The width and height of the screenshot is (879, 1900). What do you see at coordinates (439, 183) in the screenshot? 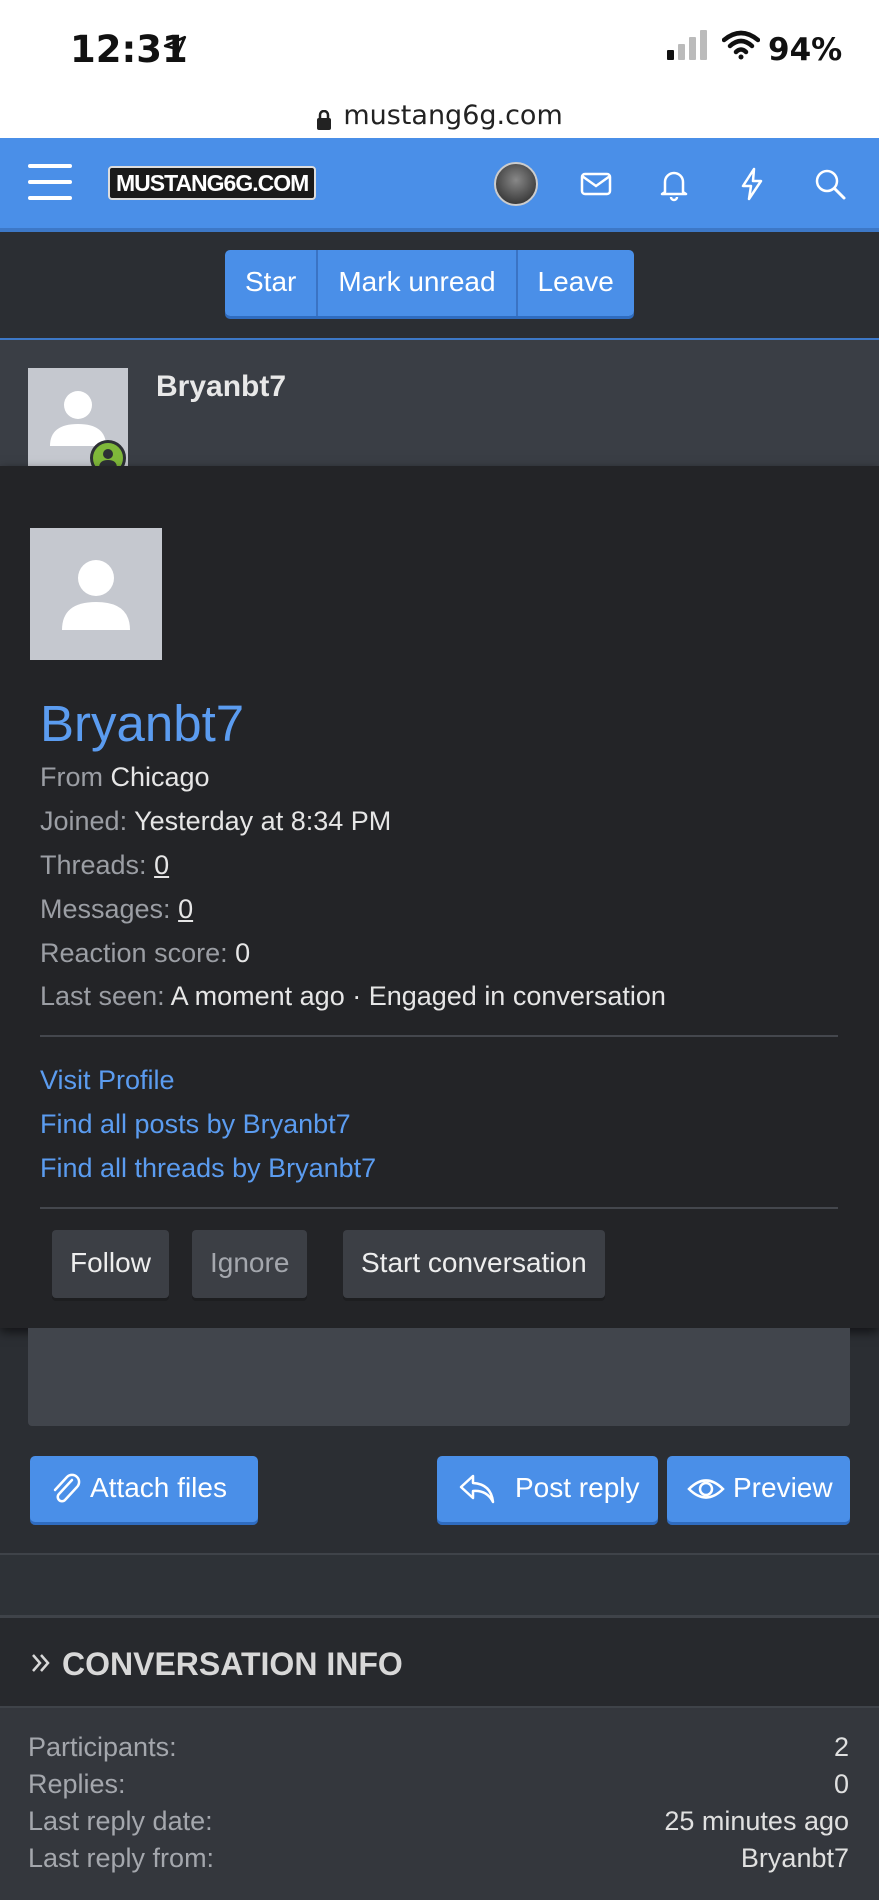
I see `site-navbar: MUSTANG6G.COM` at bounding box center [439, 183].